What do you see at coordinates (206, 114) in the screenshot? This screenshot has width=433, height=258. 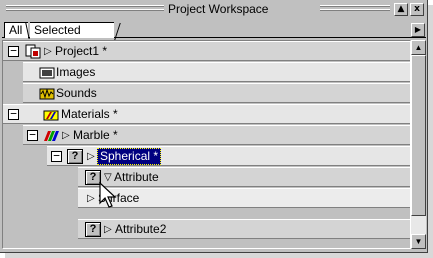 I see `tree-row-materials: − Materials *` at bounding box center [206, 114].